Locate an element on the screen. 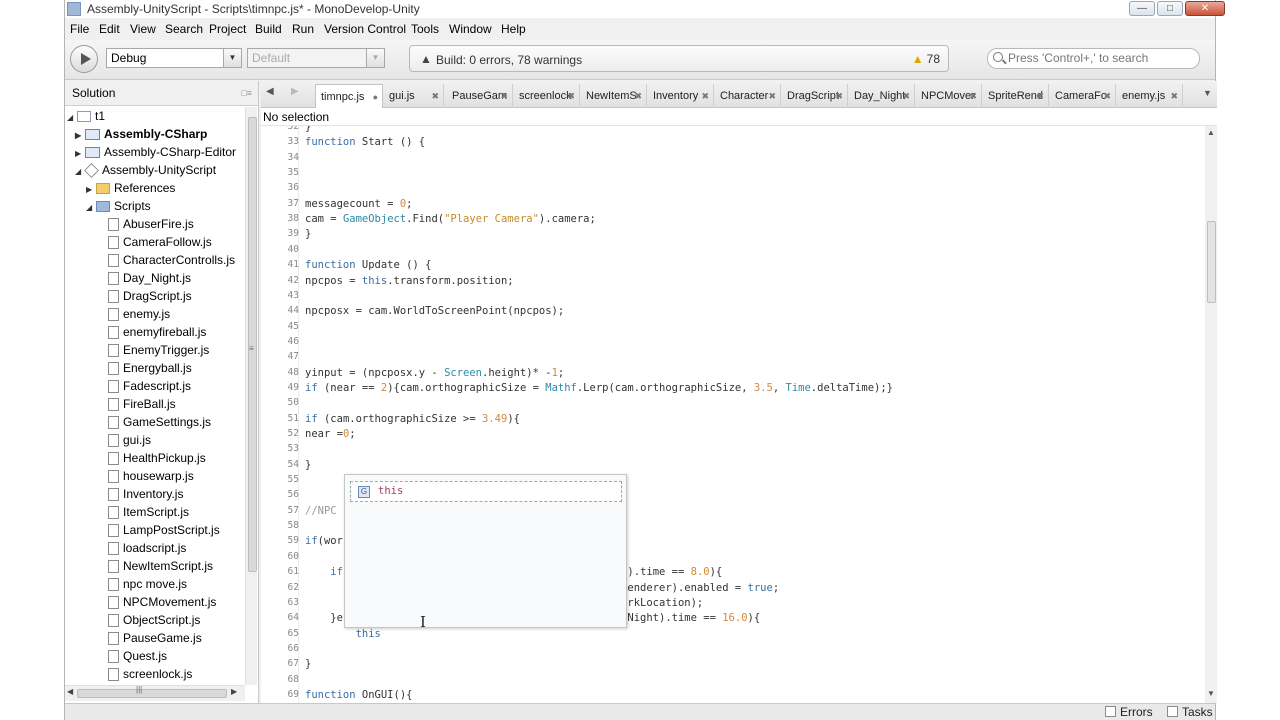 Image resolution: width=1280 pixels, height=720 pixels. code-line: //NPC is located at coordinates (321, 511).